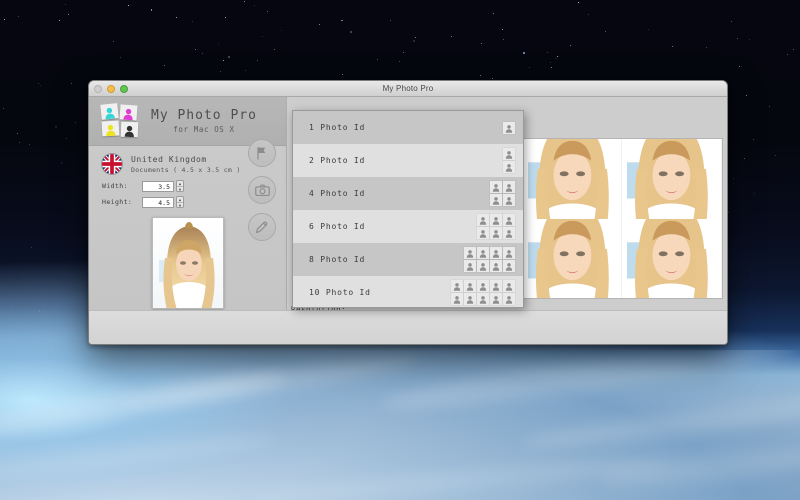  What do you see at coordinates (337, 193) in the screenshot?
I see `dropdown-item-label: 4 Photo Id` at bounding box center [337, 193].